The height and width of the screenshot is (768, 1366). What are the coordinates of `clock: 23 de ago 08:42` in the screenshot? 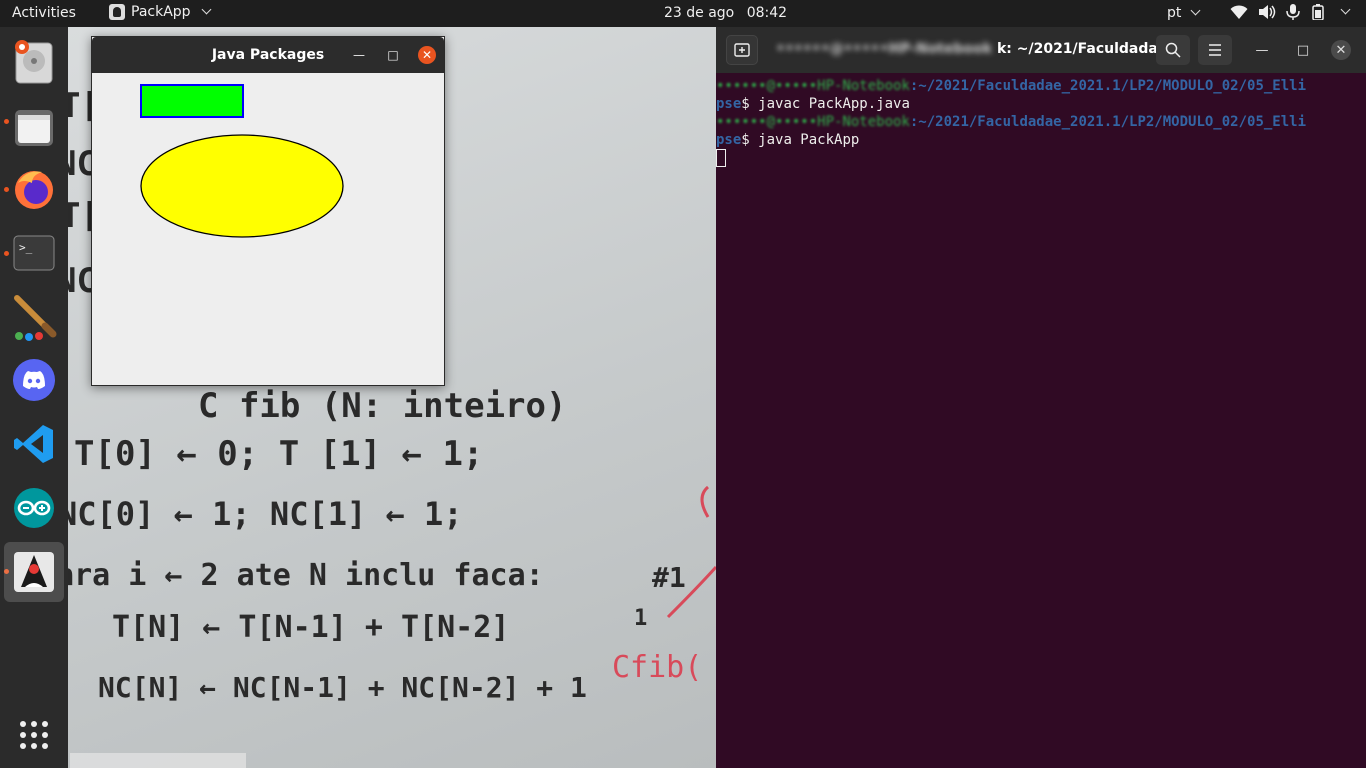 It's located at (725, 13).